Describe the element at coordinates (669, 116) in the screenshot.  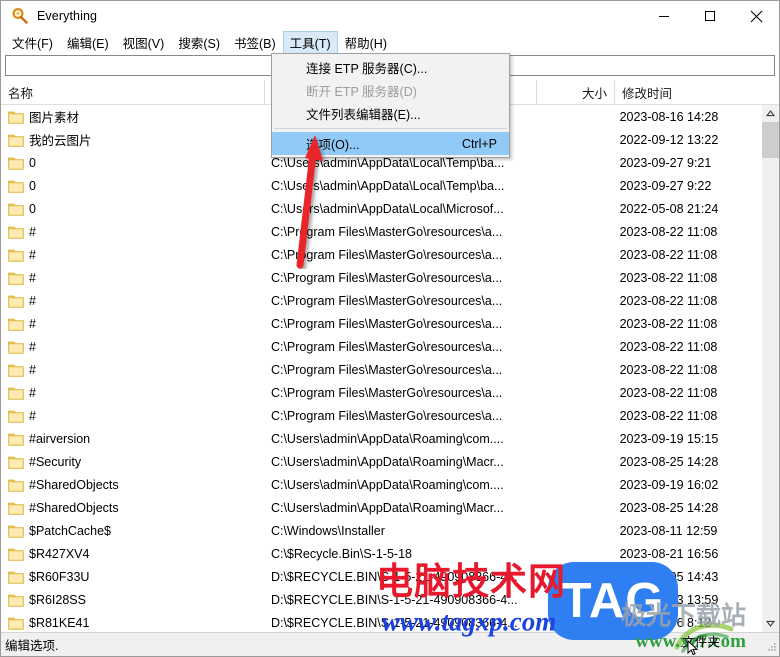
I see `cell-date: 2023-08-16 14:28` at that location.